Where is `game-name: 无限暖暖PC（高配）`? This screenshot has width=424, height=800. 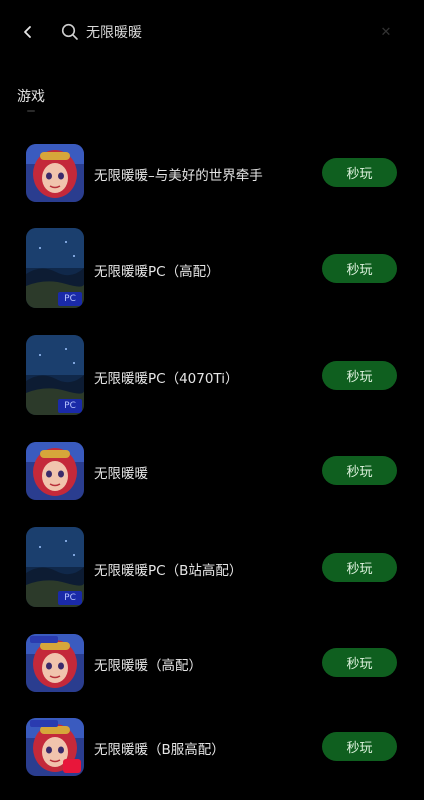
game-name: 无限暖暖PC（高配） is located at coordinates (157, 272).